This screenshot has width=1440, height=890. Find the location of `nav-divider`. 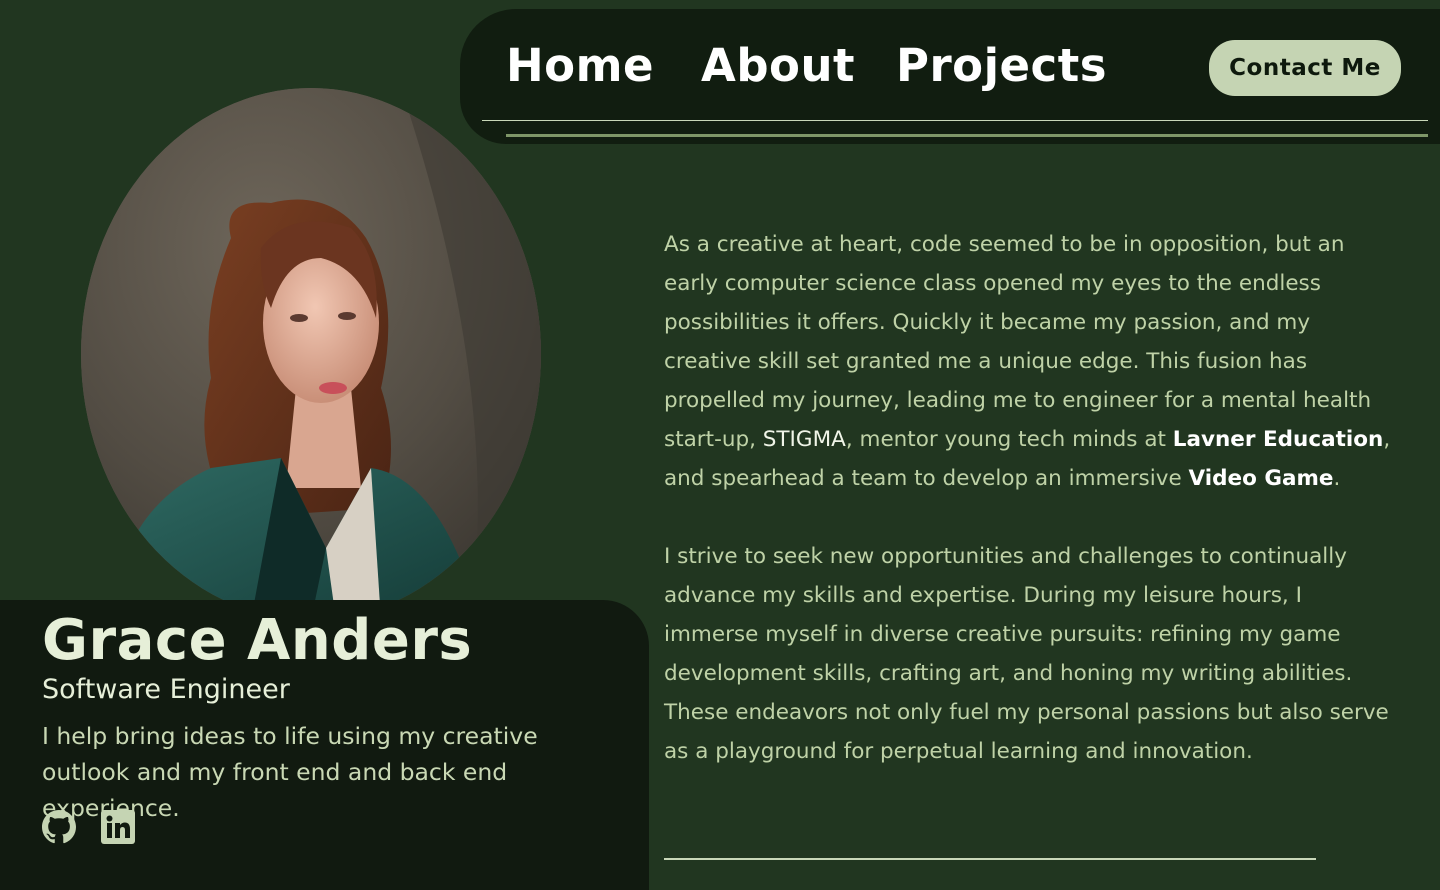

nav-divider is located at coordinates (955, 120).